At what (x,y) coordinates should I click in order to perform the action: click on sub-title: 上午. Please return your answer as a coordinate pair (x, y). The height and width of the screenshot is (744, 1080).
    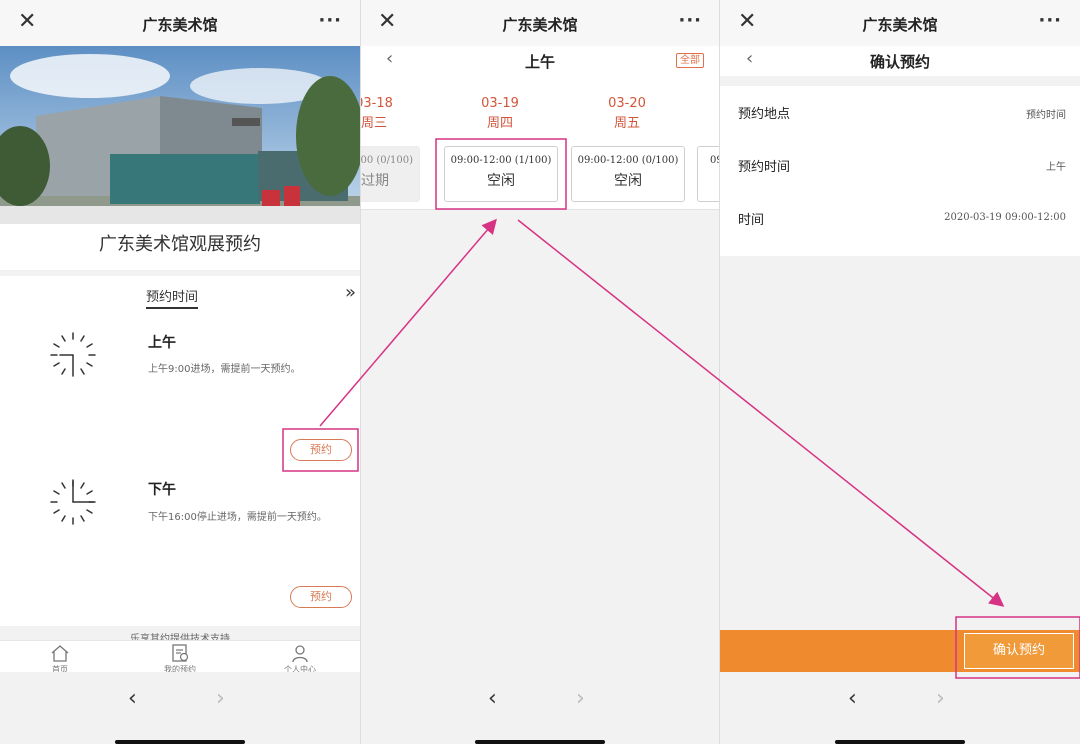
    Looking at the image, I should click on (539, 62).